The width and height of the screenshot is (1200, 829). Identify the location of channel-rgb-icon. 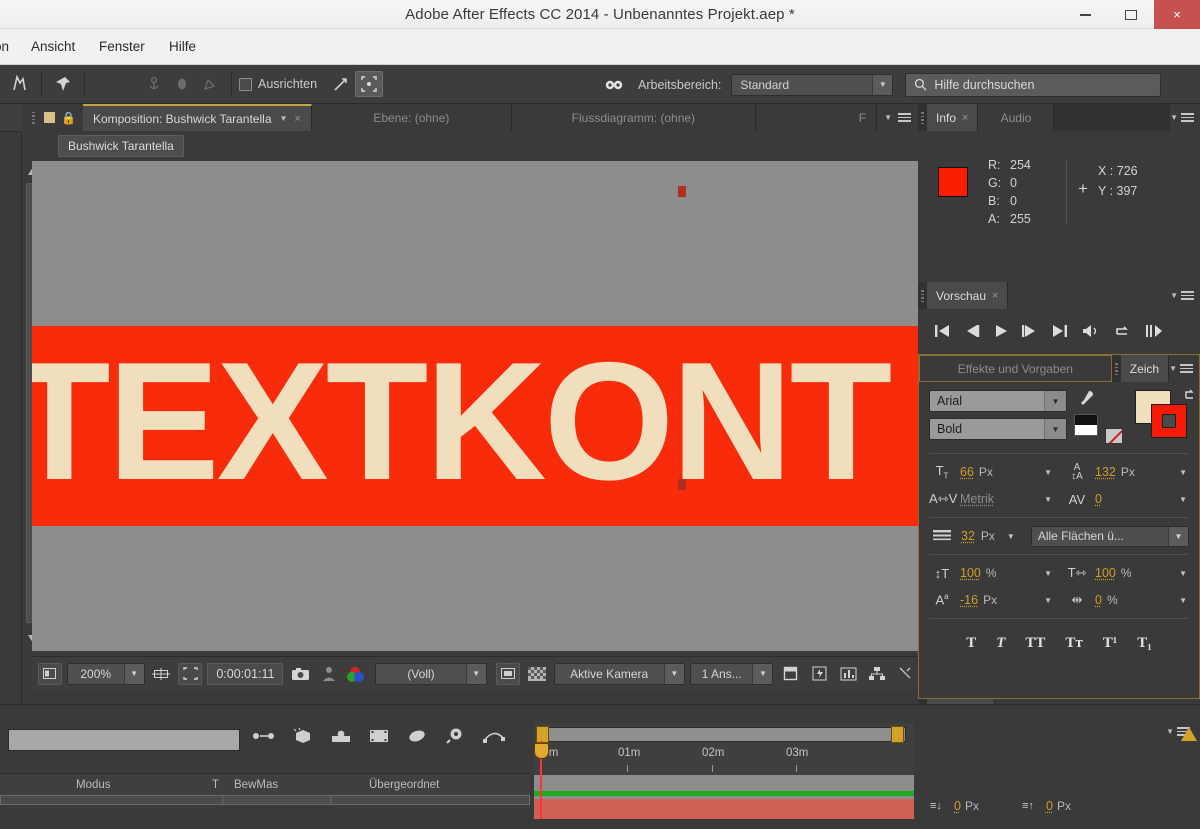
(358, 674).